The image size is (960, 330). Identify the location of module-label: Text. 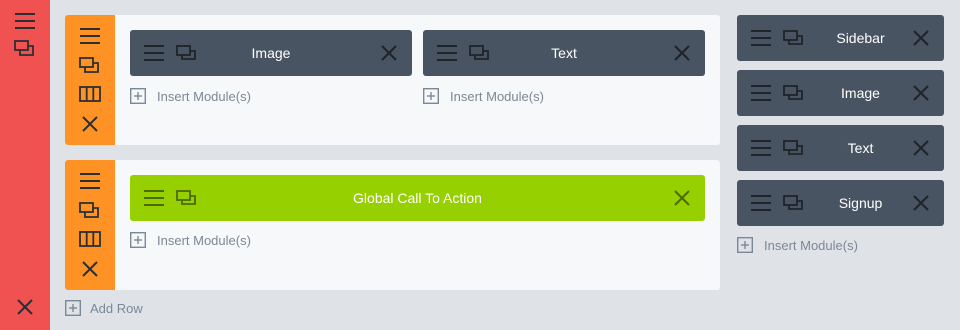
(564, 53).